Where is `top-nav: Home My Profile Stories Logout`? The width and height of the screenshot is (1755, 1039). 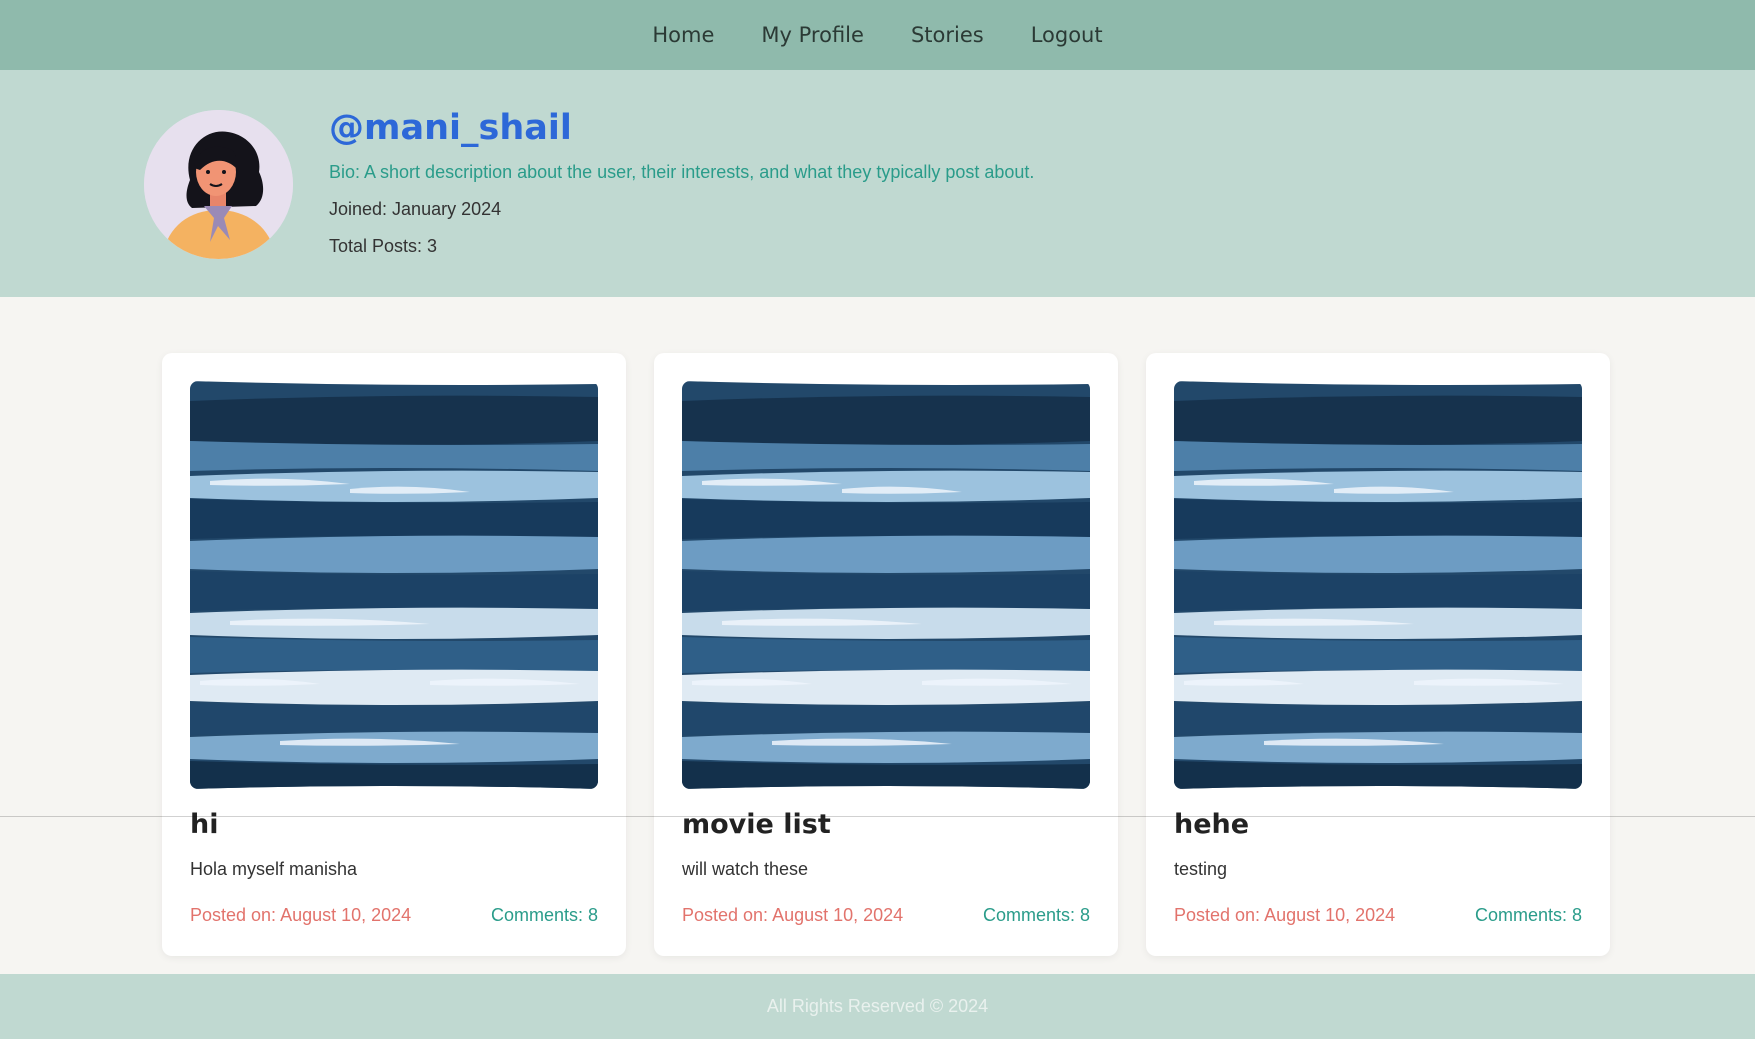 top-nav: Home My Profile Stories Logout is located at coordinates (877, 35).